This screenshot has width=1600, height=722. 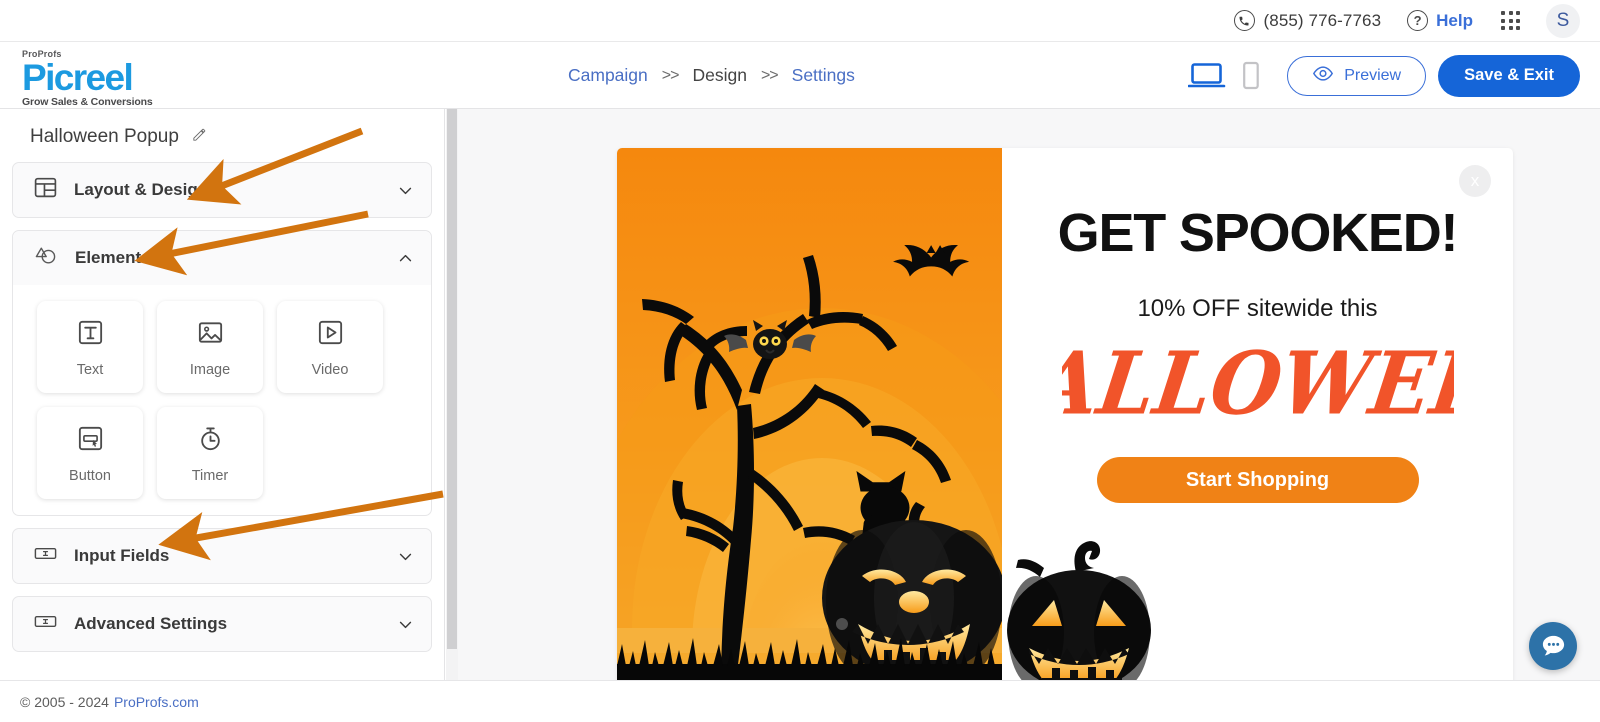 What do you see at coordinates (222, 135) in the screenshot?
I see `project-title-row: Halloween Popup` at bounding box center [222, 135].